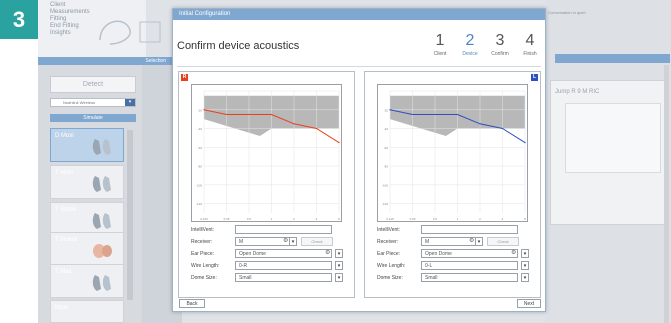  I want to click on nav-item-client: Client, so click(98, 5).